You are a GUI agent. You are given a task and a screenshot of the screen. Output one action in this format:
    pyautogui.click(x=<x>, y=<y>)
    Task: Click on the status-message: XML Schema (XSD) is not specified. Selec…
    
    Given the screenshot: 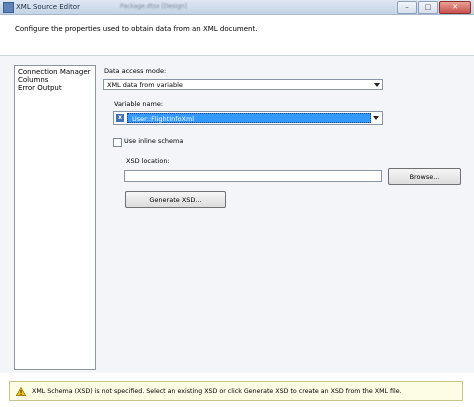 What is the action you would take?
    pyautogui.click(x=217, y=391)
    